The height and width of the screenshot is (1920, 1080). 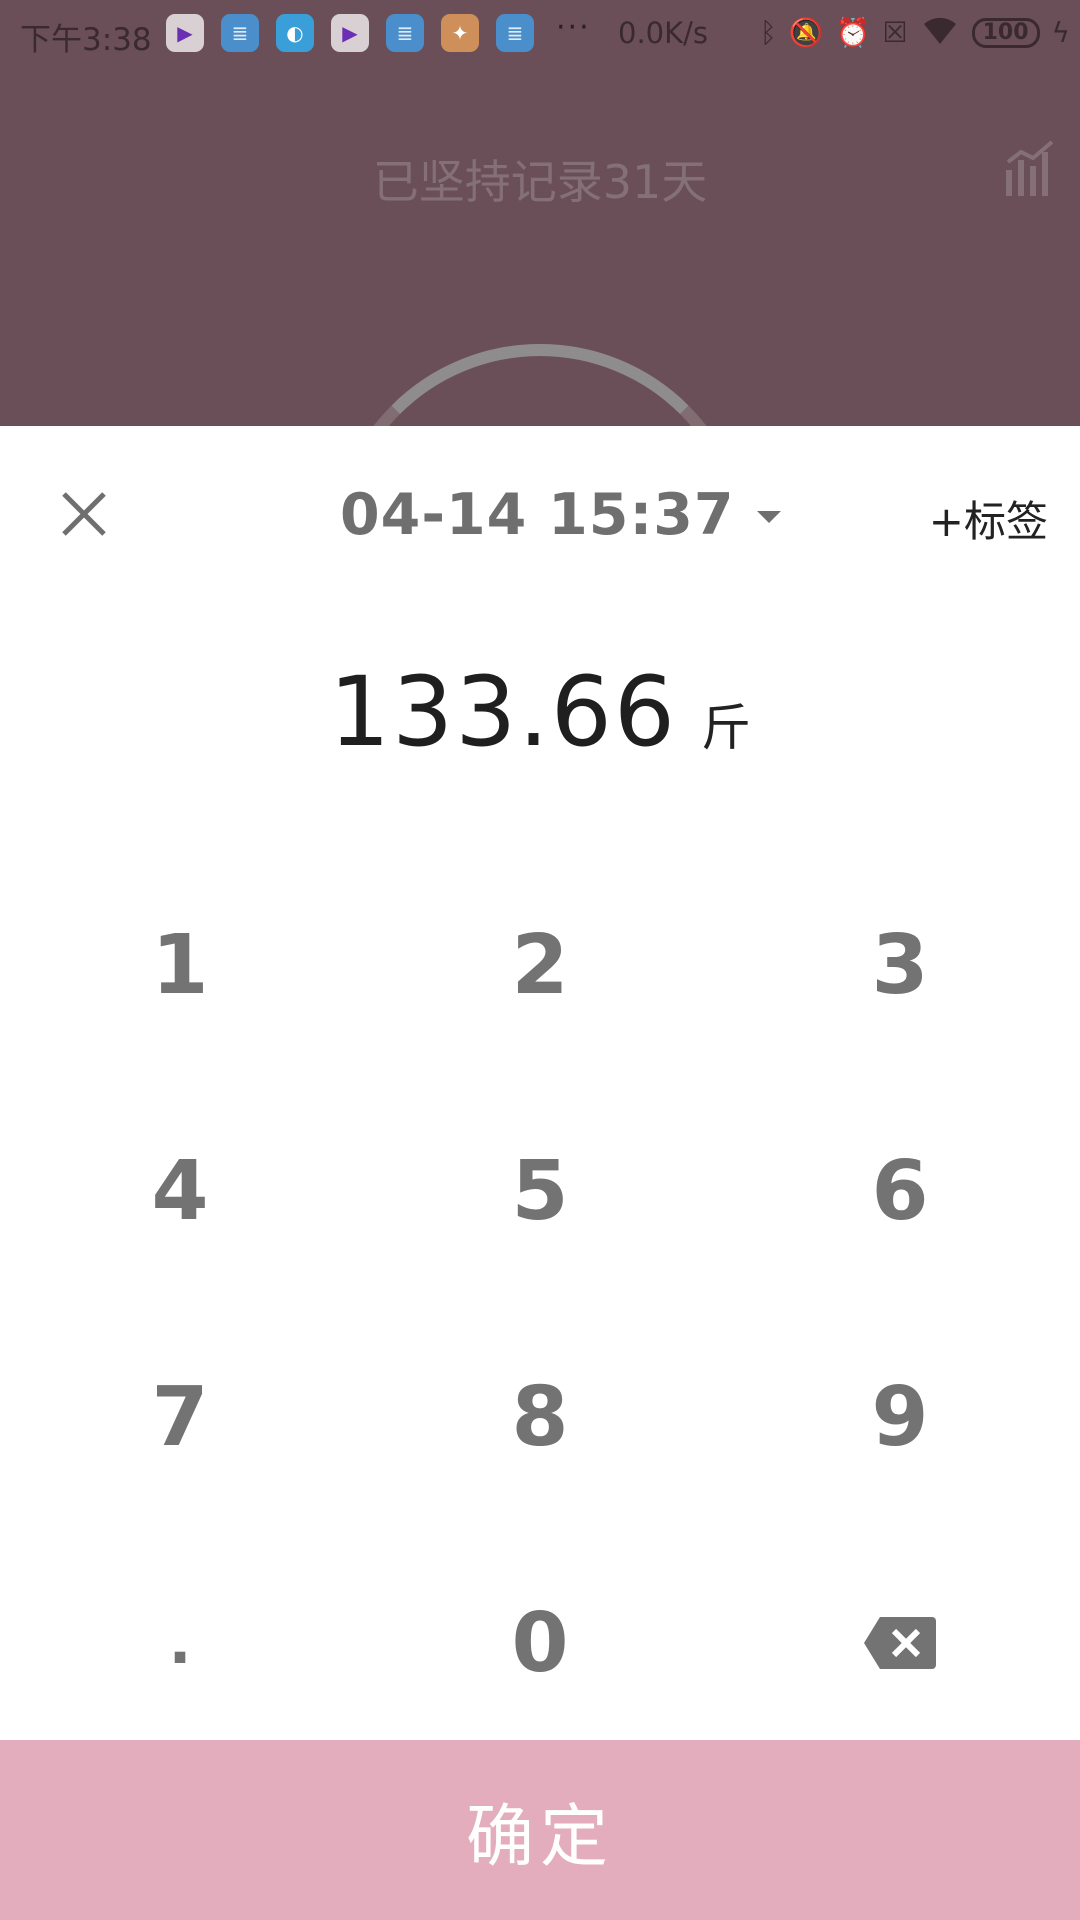 I want to click on key-decimal: ., so click(x=180, y=1643).